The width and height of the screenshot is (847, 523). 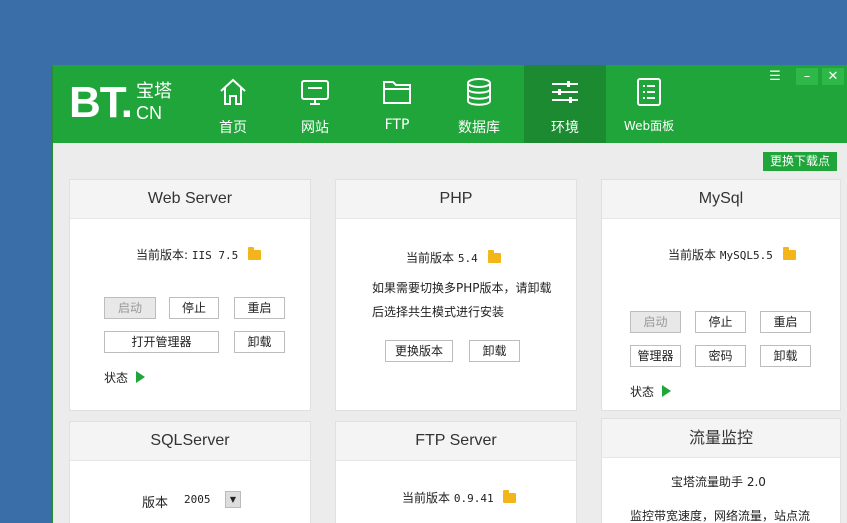 What do you see at coordinates (456, 441) in the screenshot?
I see `ftpserver-title: FTP Server` at bounding box center [456, 441].